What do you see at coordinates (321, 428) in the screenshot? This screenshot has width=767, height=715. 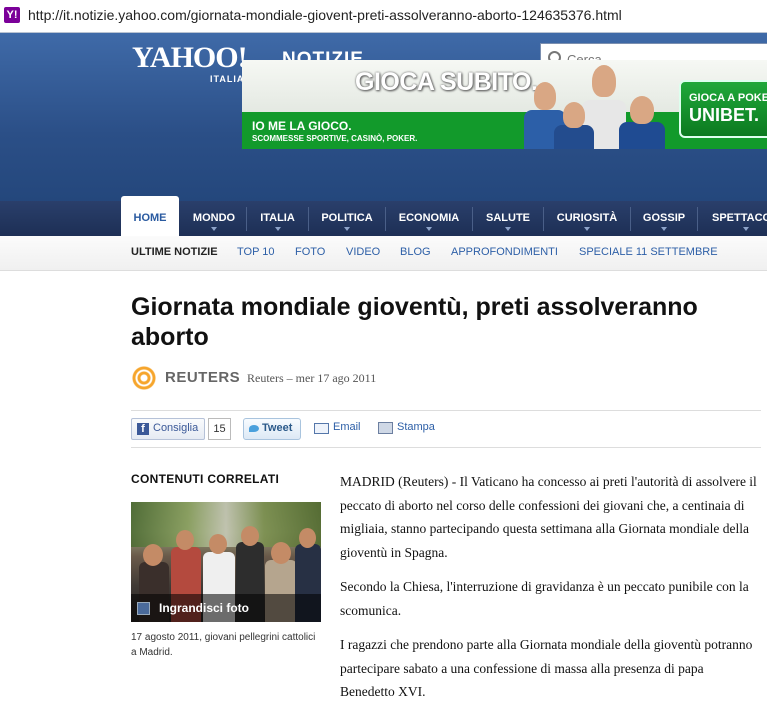 I see `mail-icon` at bounding box center [321, 428].